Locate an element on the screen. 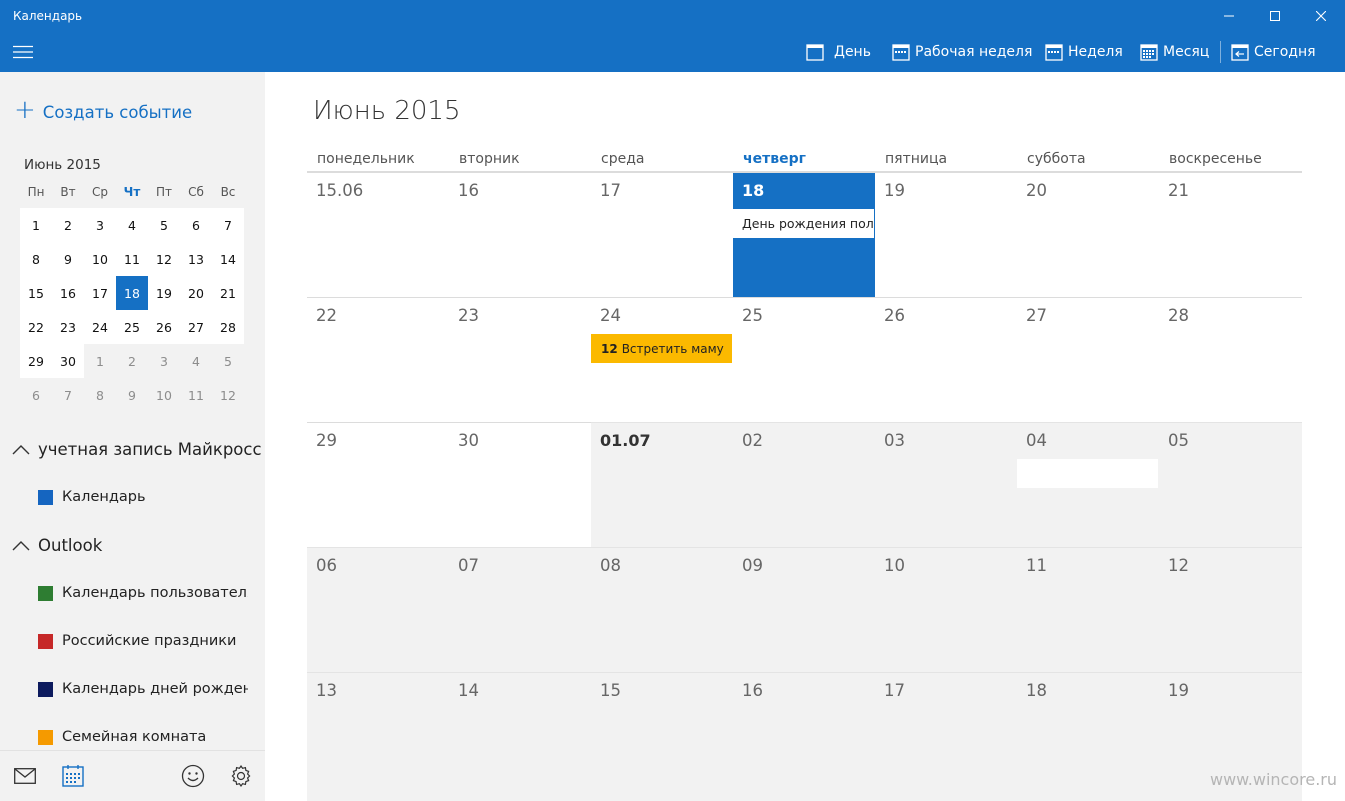  day-cell-next-month: 08 is located at coordinates (662, 609).